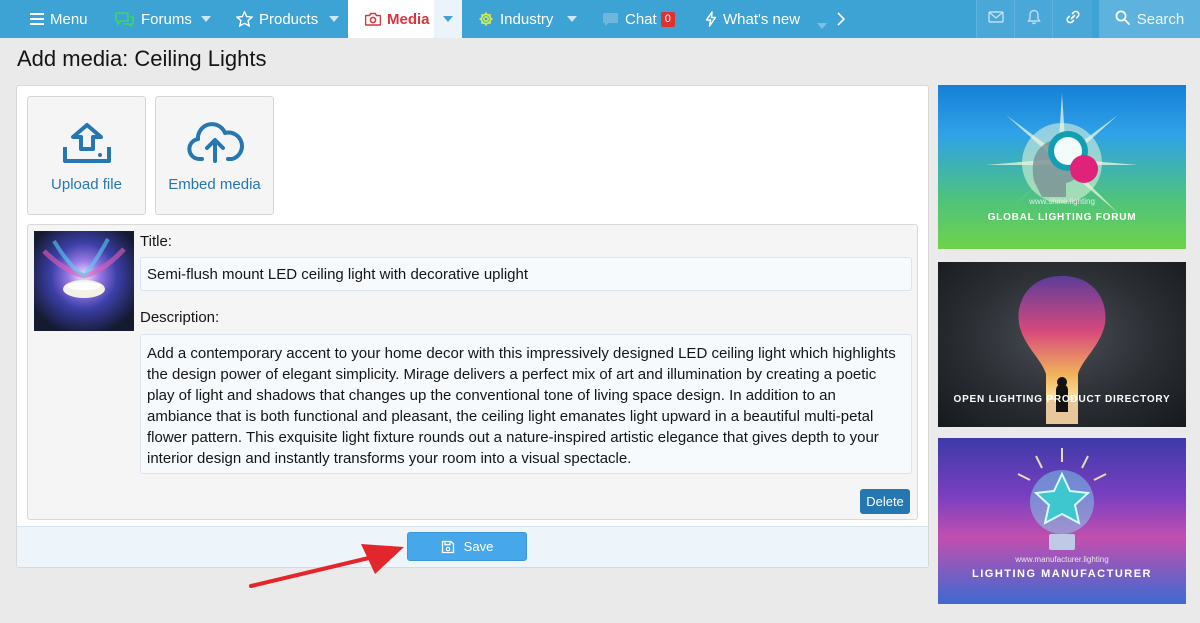  What do you see at coordinates (447, 546) in the screenshot?
I see `floppy-disk-icon` at bounding box center [447, 546].